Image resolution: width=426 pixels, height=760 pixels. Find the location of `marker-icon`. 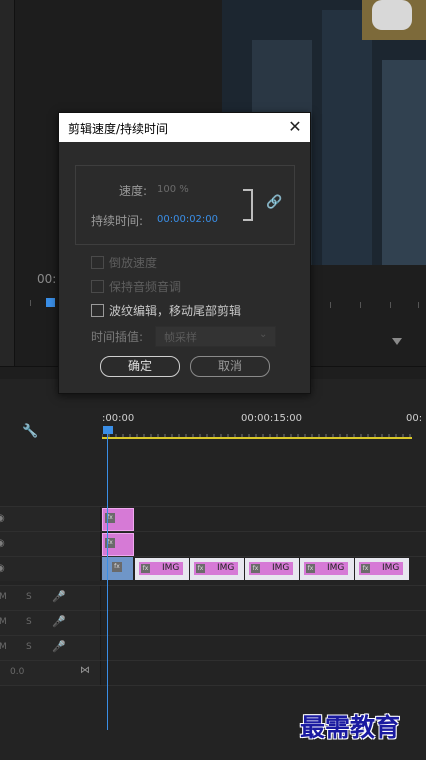

marker-icon is located at coordinates (397, 341).